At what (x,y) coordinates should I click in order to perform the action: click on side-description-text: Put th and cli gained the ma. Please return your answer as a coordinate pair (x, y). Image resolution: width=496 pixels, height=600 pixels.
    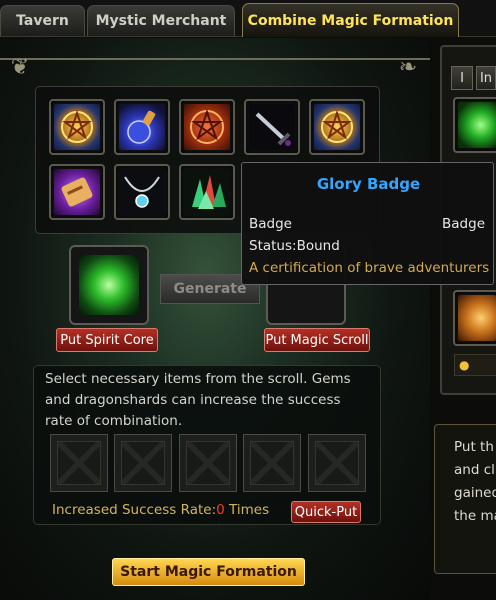
    Looking at the image, I should click on (475, 481).